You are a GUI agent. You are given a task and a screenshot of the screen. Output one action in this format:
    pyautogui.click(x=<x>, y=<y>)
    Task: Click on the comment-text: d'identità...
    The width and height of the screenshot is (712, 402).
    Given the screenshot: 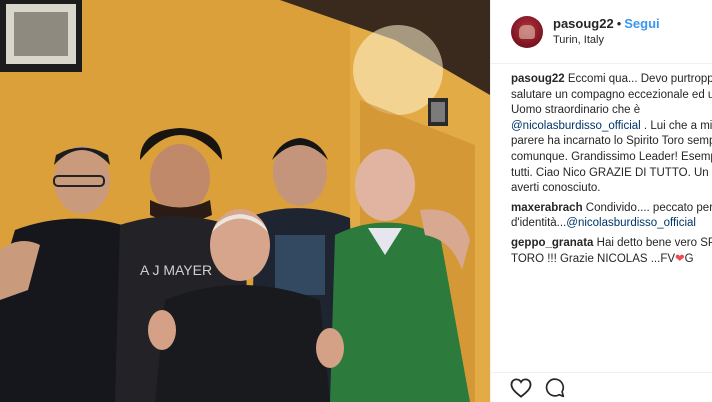 What is the action you would take?
    pyautogui.click(x=539, y=223)
    